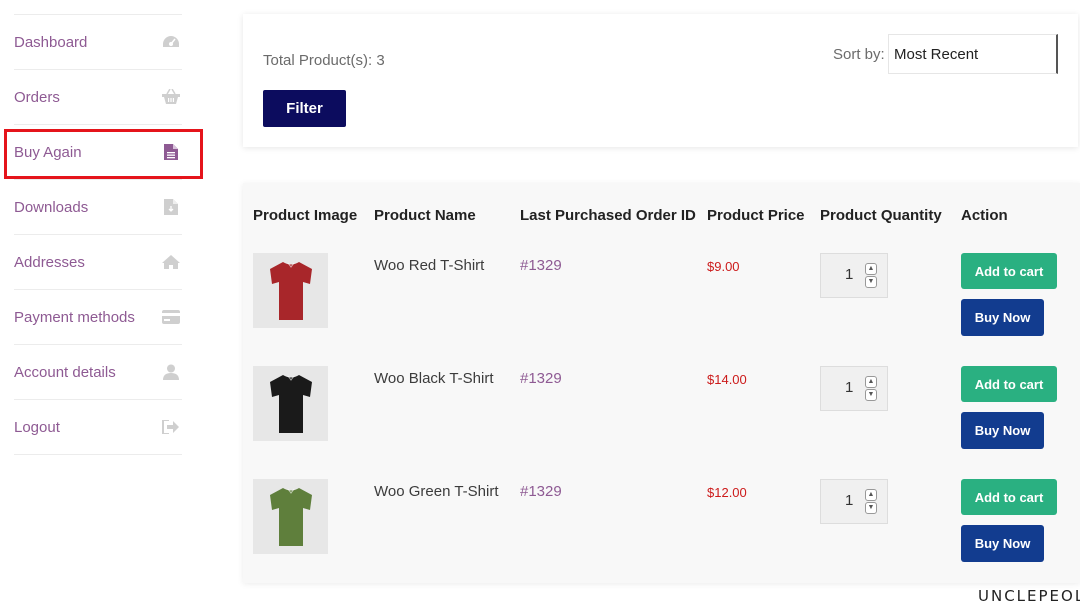 The image size is (1080, 608). I want to click on sidebar-item-account-details: Account details, so click(98, 372).